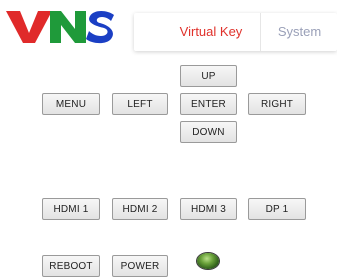  What do you see at coordinates (298, 32) in the screenshot?
I see `tab-system: System` at bounding box center [298, 32].